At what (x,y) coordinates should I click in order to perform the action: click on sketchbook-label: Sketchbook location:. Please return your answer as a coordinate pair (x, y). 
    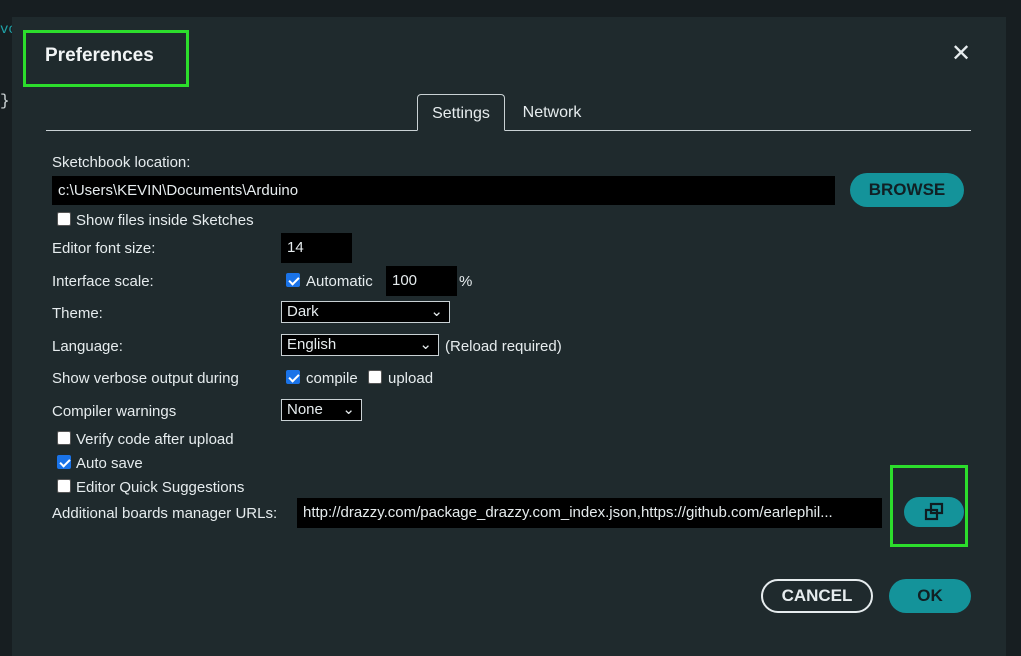
    Looking at the image, I should click on (121, 162).